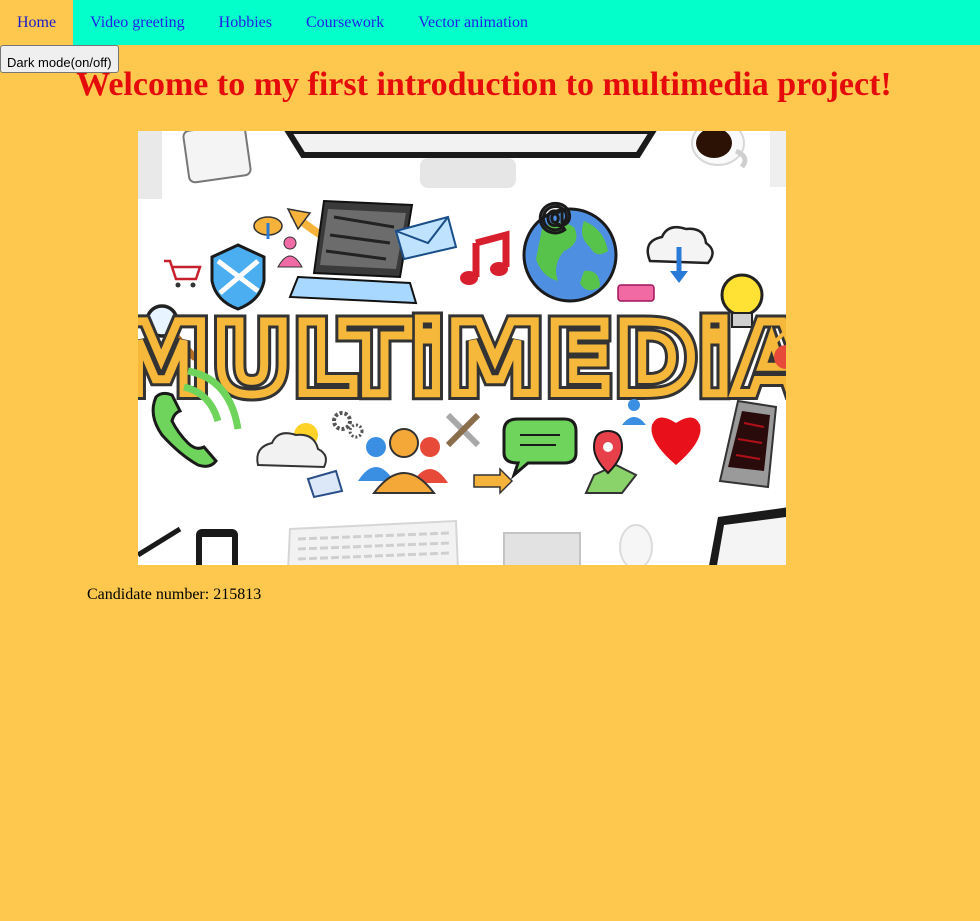 Image resolution: width=980 pixels, height=921 pixels. I want to click on candidate-number: Candidate number: 215813, so click(174, 594).